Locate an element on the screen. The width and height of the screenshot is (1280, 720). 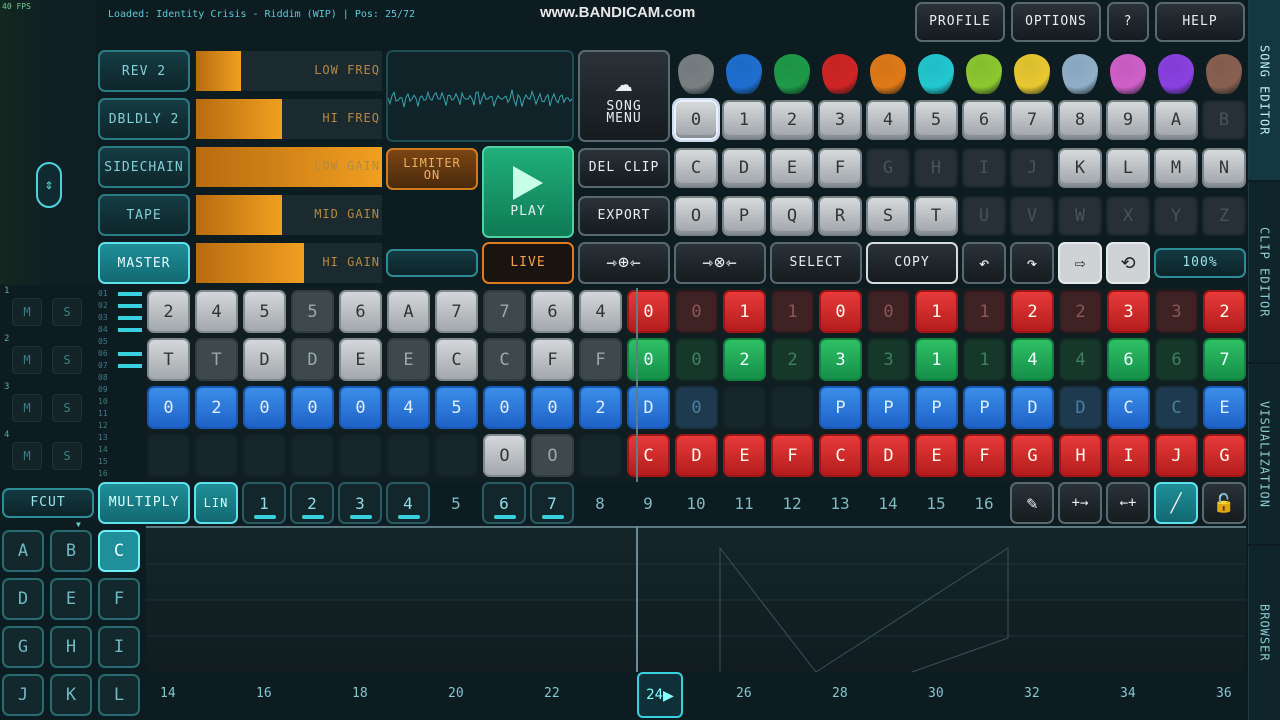
step-number: 8 is located at coordinates (600, 503).